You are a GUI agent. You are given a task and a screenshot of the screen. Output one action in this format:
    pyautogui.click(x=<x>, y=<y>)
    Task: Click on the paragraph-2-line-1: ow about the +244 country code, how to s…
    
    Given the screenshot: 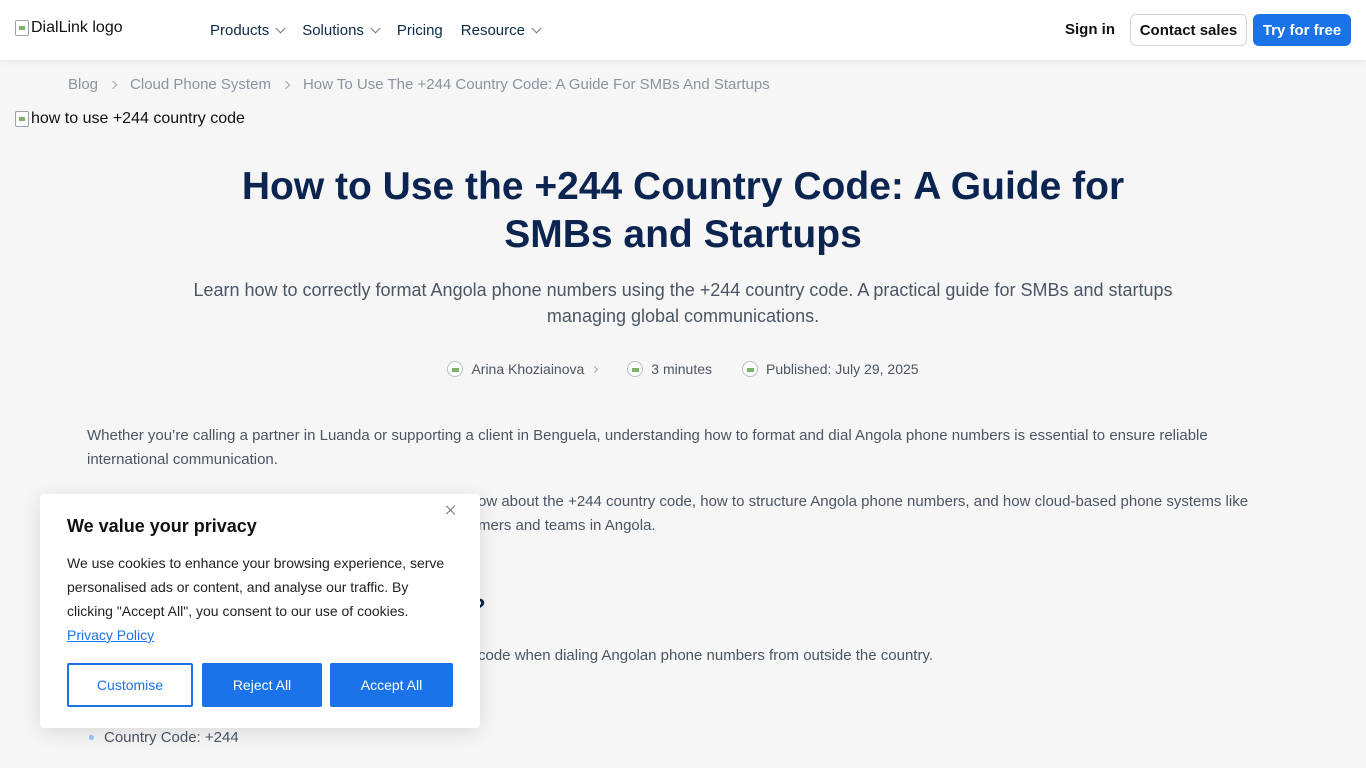 What is the action you would take?
    pyautogui.click(x=863, y=501)
    